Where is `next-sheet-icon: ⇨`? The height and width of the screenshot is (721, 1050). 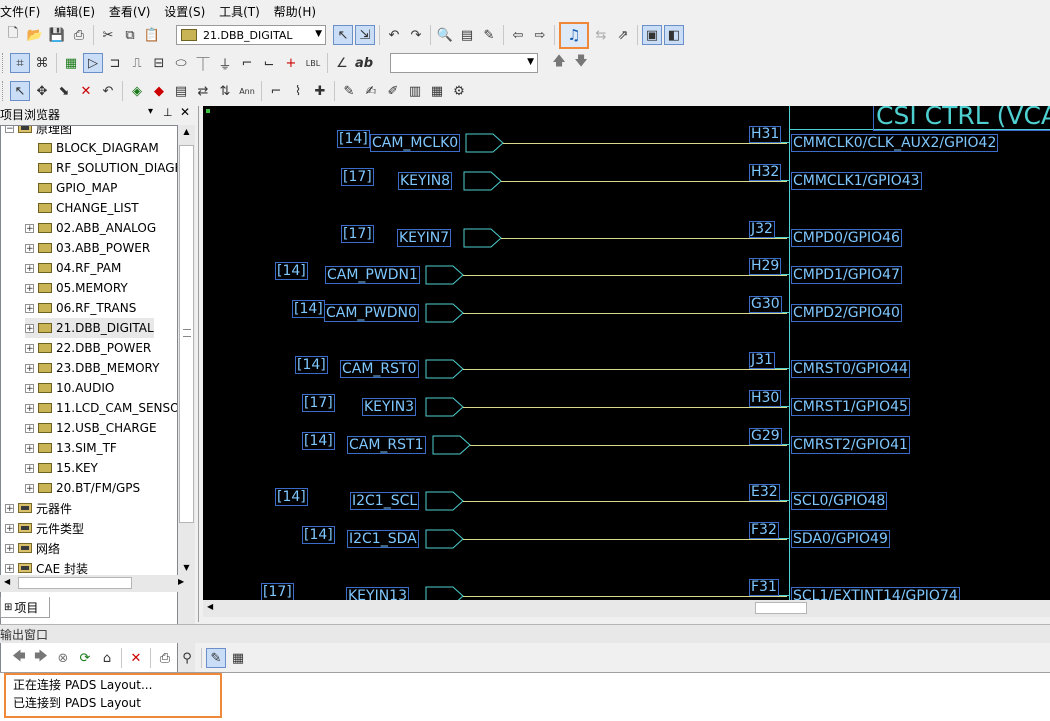
next-sheet-icon: ⇨ is located at coordinates (540, 35).